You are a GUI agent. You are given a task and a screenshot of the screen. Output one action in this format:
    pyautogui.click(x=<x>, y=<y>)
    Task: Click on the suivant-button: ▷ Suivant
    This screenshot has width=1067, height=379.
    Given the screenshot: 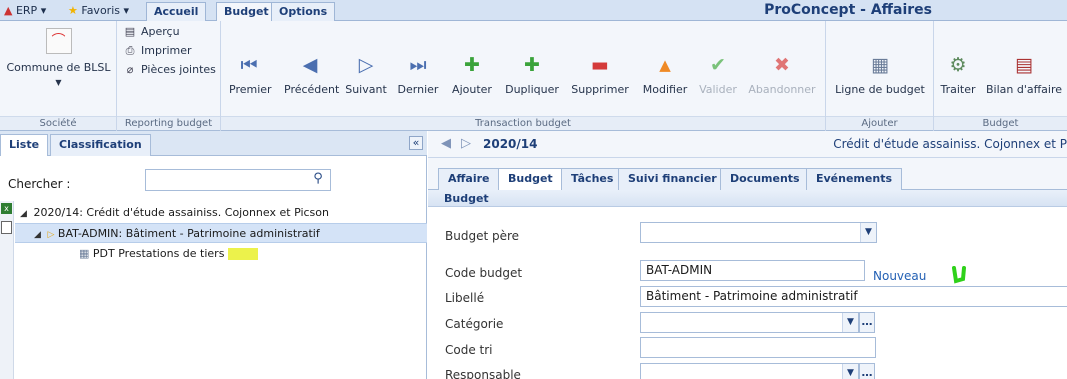 What is the action you would take?
    pyautogui.click(x=366, y=75)
    